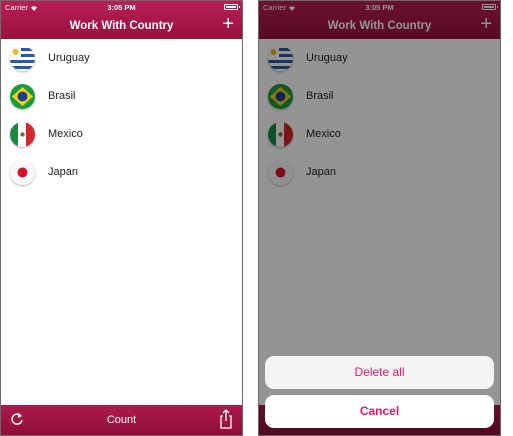  What do you see at coordinates (228, 24) in the screenshot?
I see `add-button: +` at bounding box center [228, 24].